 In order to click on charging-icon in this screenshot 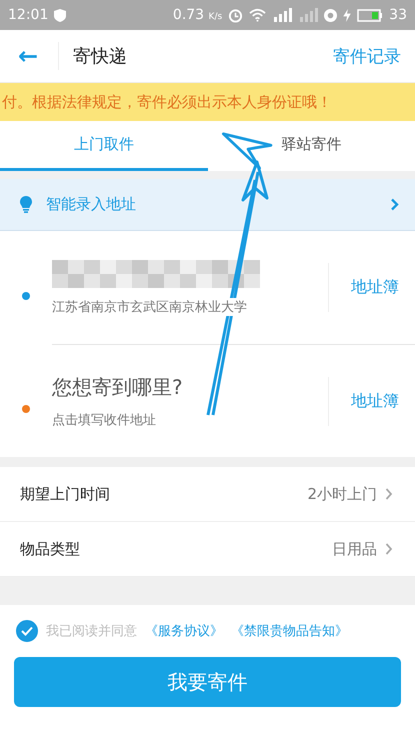, I will do `click(347, 15)`.